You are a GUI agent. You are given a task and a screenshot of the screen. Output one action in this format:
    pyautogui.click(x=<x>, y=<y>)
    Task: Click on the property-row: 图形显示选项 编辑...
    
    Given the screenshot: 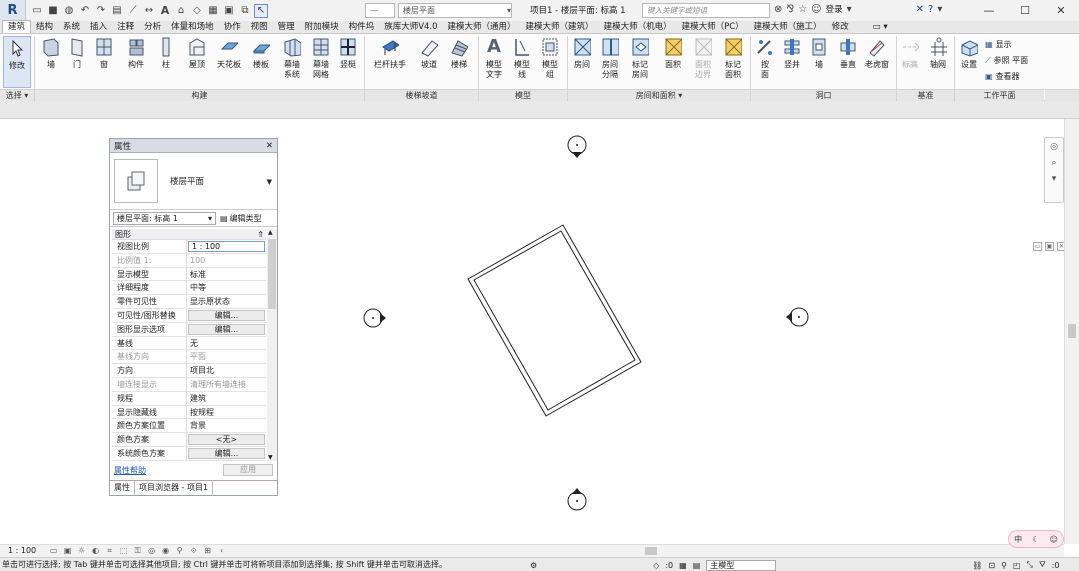 What is the action you would take?
    pyautogui.click(x=189, y=329)
    